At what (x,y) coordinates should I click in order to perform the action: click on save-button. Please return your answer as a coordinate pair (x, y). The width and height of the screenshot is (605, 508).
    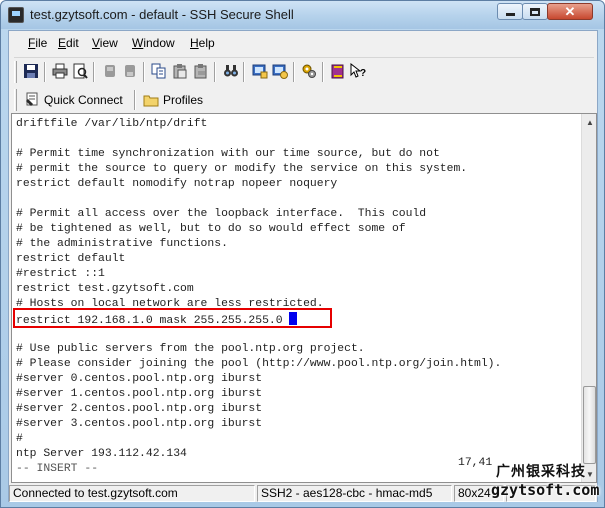
    Looking at the image, I should click on (31, 71).